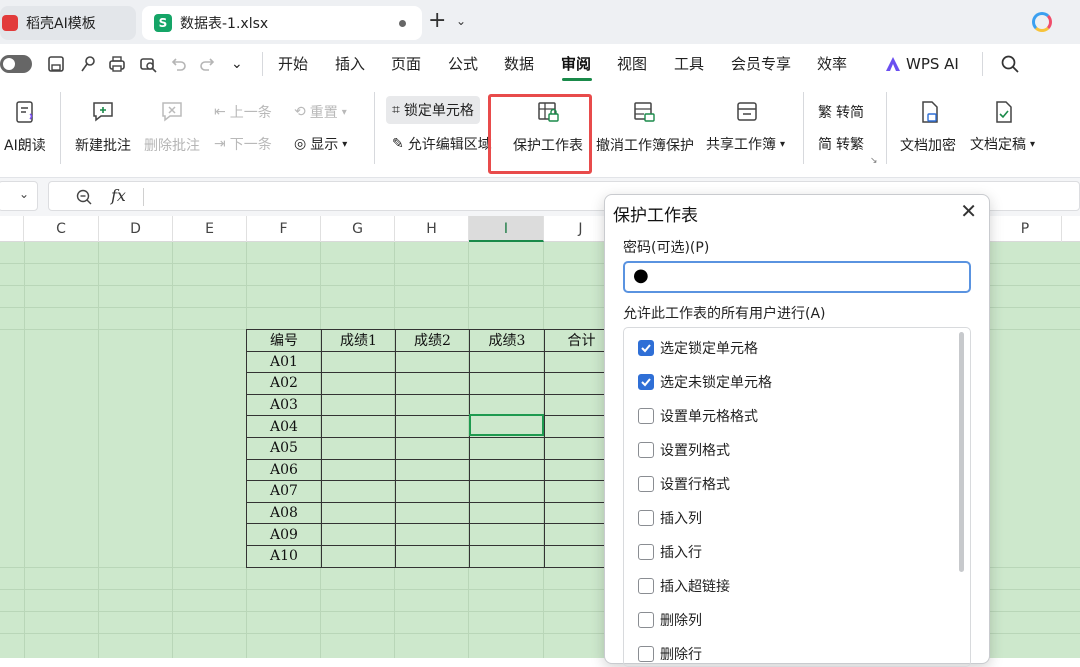 This screenshot has width=1080, height=667. What do you see at coordinates (136, 229) in the screenshot?
I see `column-header-d: D` at bounding box center [136, 229].